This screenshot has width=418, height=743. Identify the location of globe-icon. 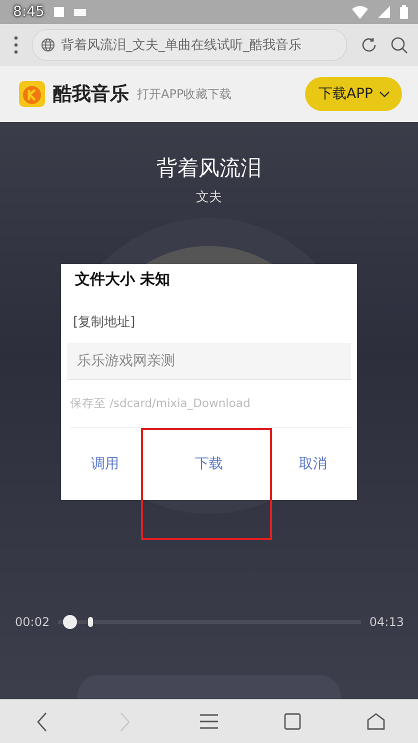
(48, 45).